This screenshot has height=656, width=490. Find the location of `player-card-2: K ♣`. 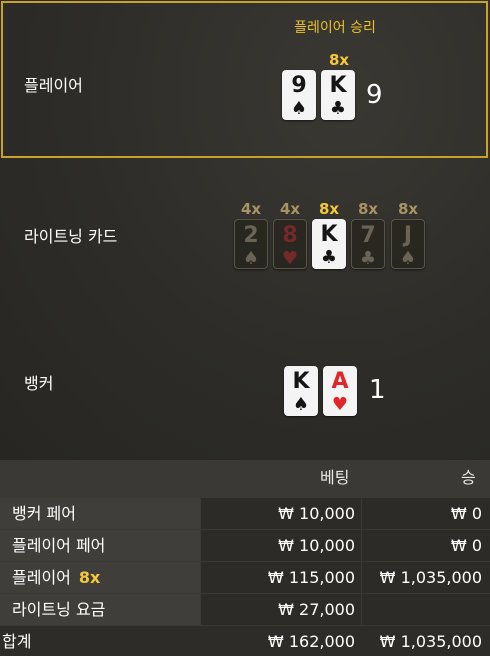

player-card-2: K ♣ is located at coordinates (338, 95).